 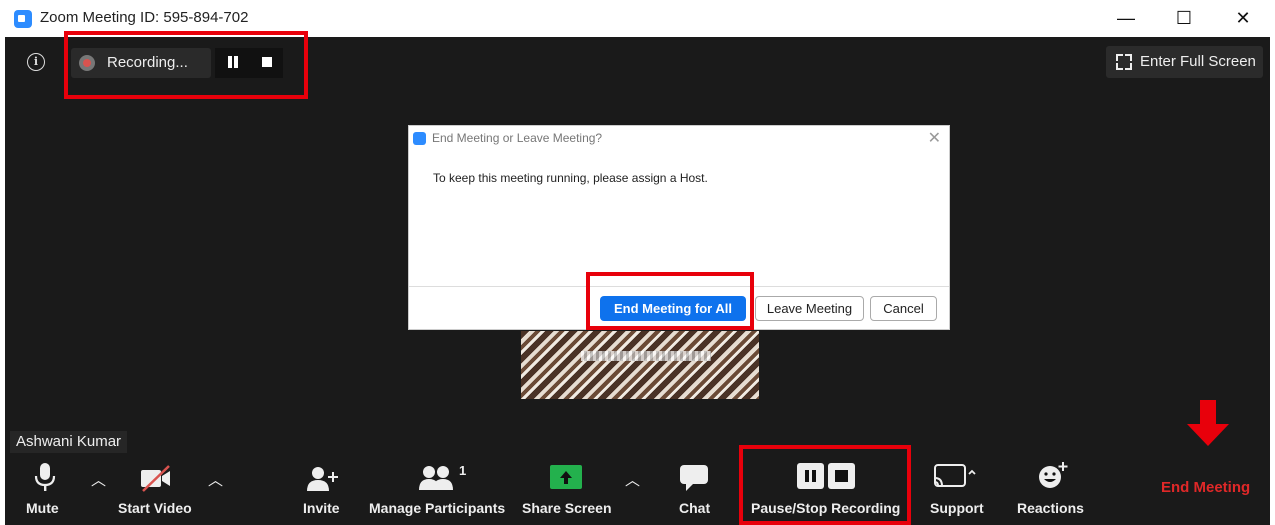 I want to click on end-meeting-button: End Meeting, so click(x=1205, y=487).